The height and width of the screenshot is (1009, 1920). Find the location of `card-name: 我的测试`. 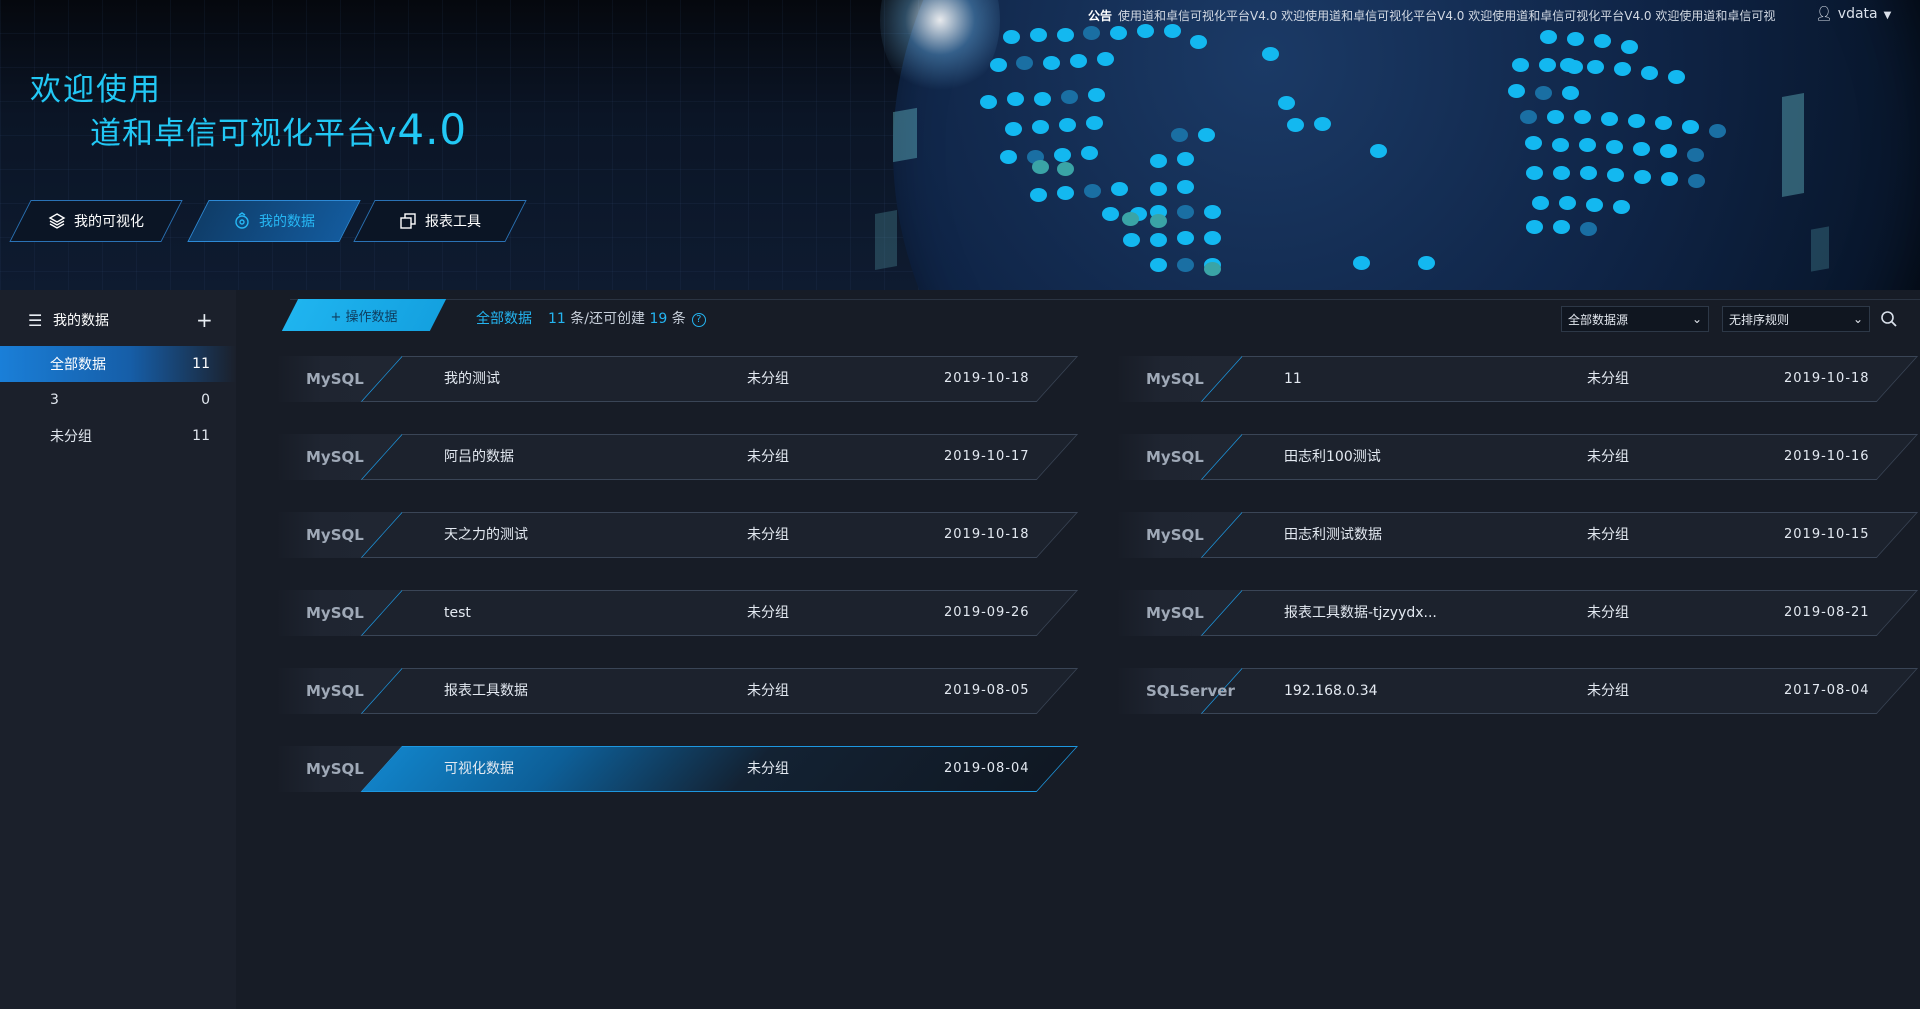

card-name: 我的测试 is located at coordinates (472, 379).